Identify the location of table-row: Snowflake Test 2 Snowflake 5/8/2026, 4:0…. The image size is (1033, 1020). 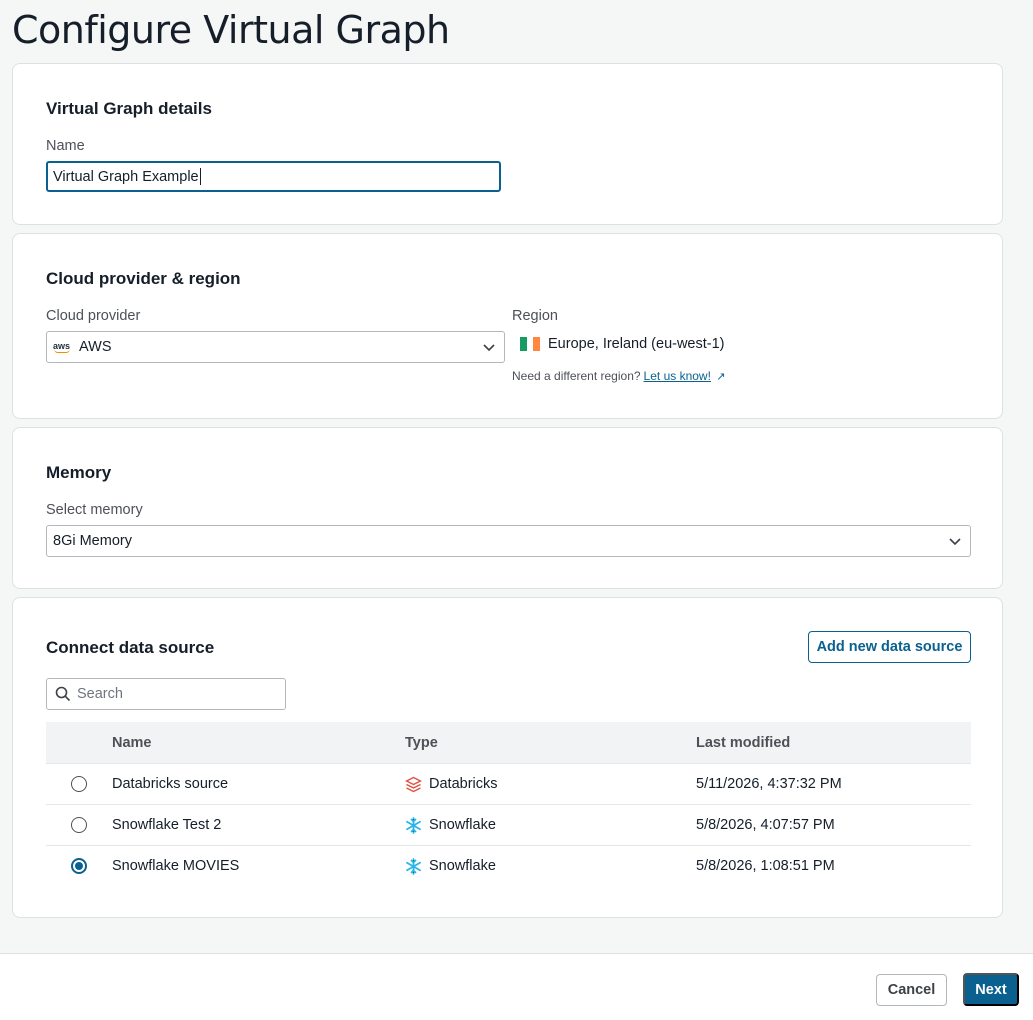
(508, 824).